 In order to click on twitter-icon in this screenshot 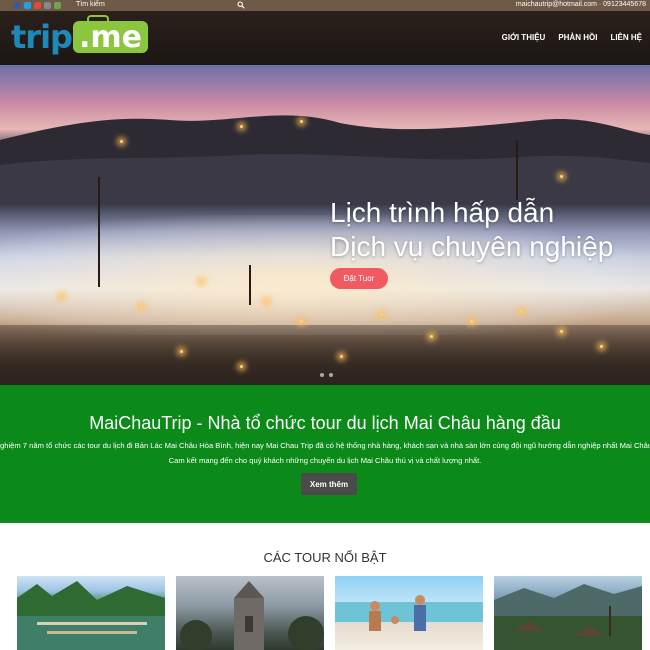, I will do `click(27, 5)`.